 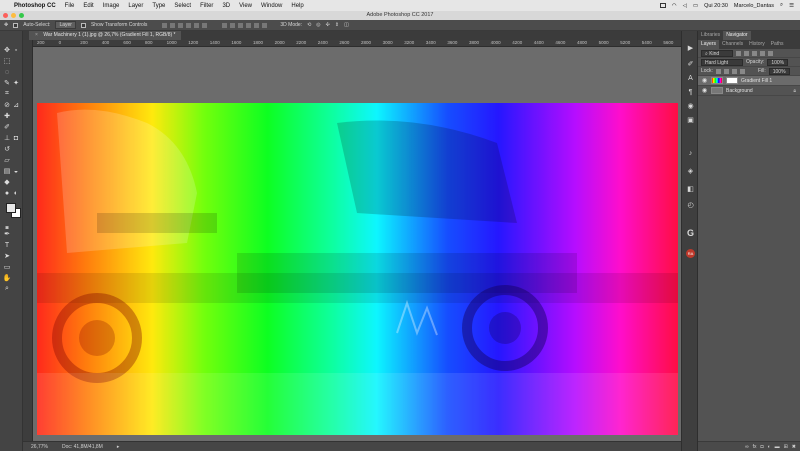 What do you see at coordinates (16, 25) in the screenshot?
I see `auto-select-checkbox` at bounding box center [16, 25].